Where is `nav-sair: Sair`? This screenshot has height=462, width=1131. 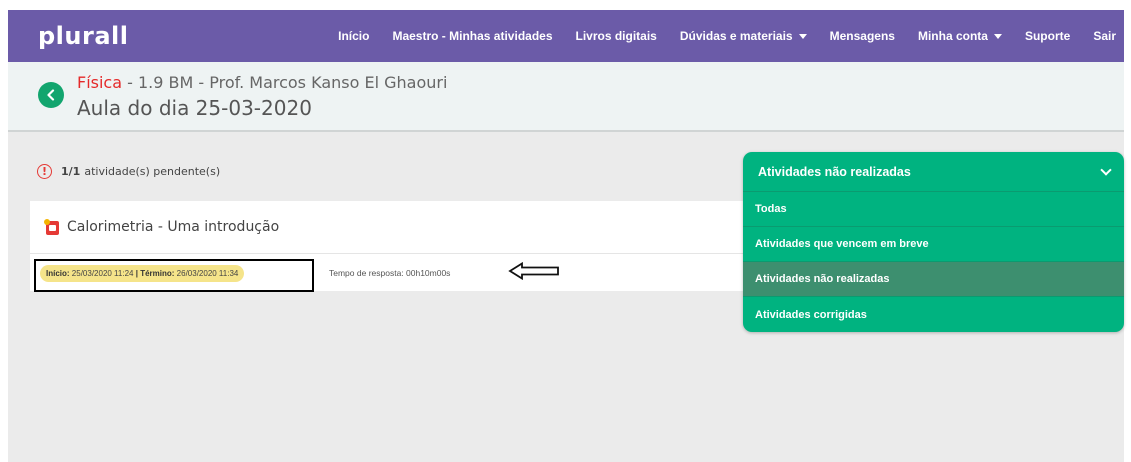 nav-sair: Sair is located at coordinates (1104, 36).